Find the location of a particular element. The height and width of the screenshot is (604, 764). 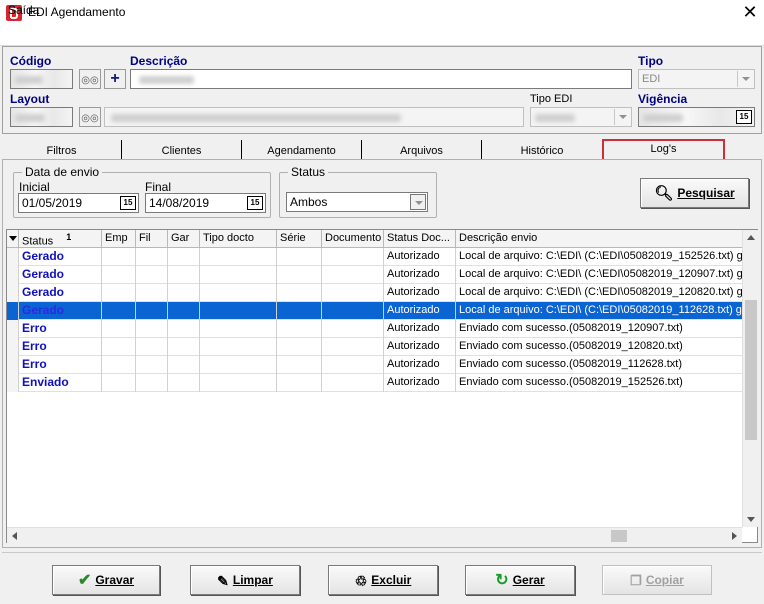

tipo-edi-select is located at coordinates (581, 117).